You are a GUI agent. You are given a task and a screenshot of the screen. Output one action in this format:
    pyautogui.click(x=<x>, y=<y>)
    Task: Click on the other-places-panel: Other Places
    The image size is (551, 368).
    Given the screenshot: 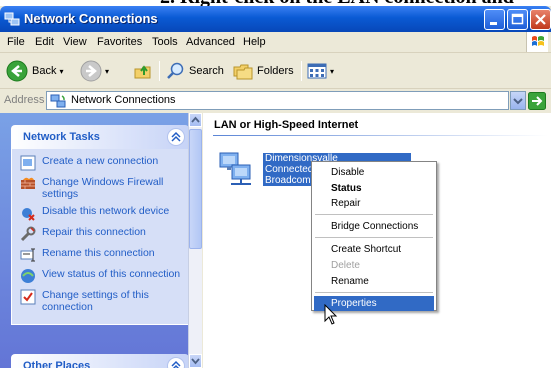 What is the action you would take?
    pyautogui.click(x=100, y=361)
    